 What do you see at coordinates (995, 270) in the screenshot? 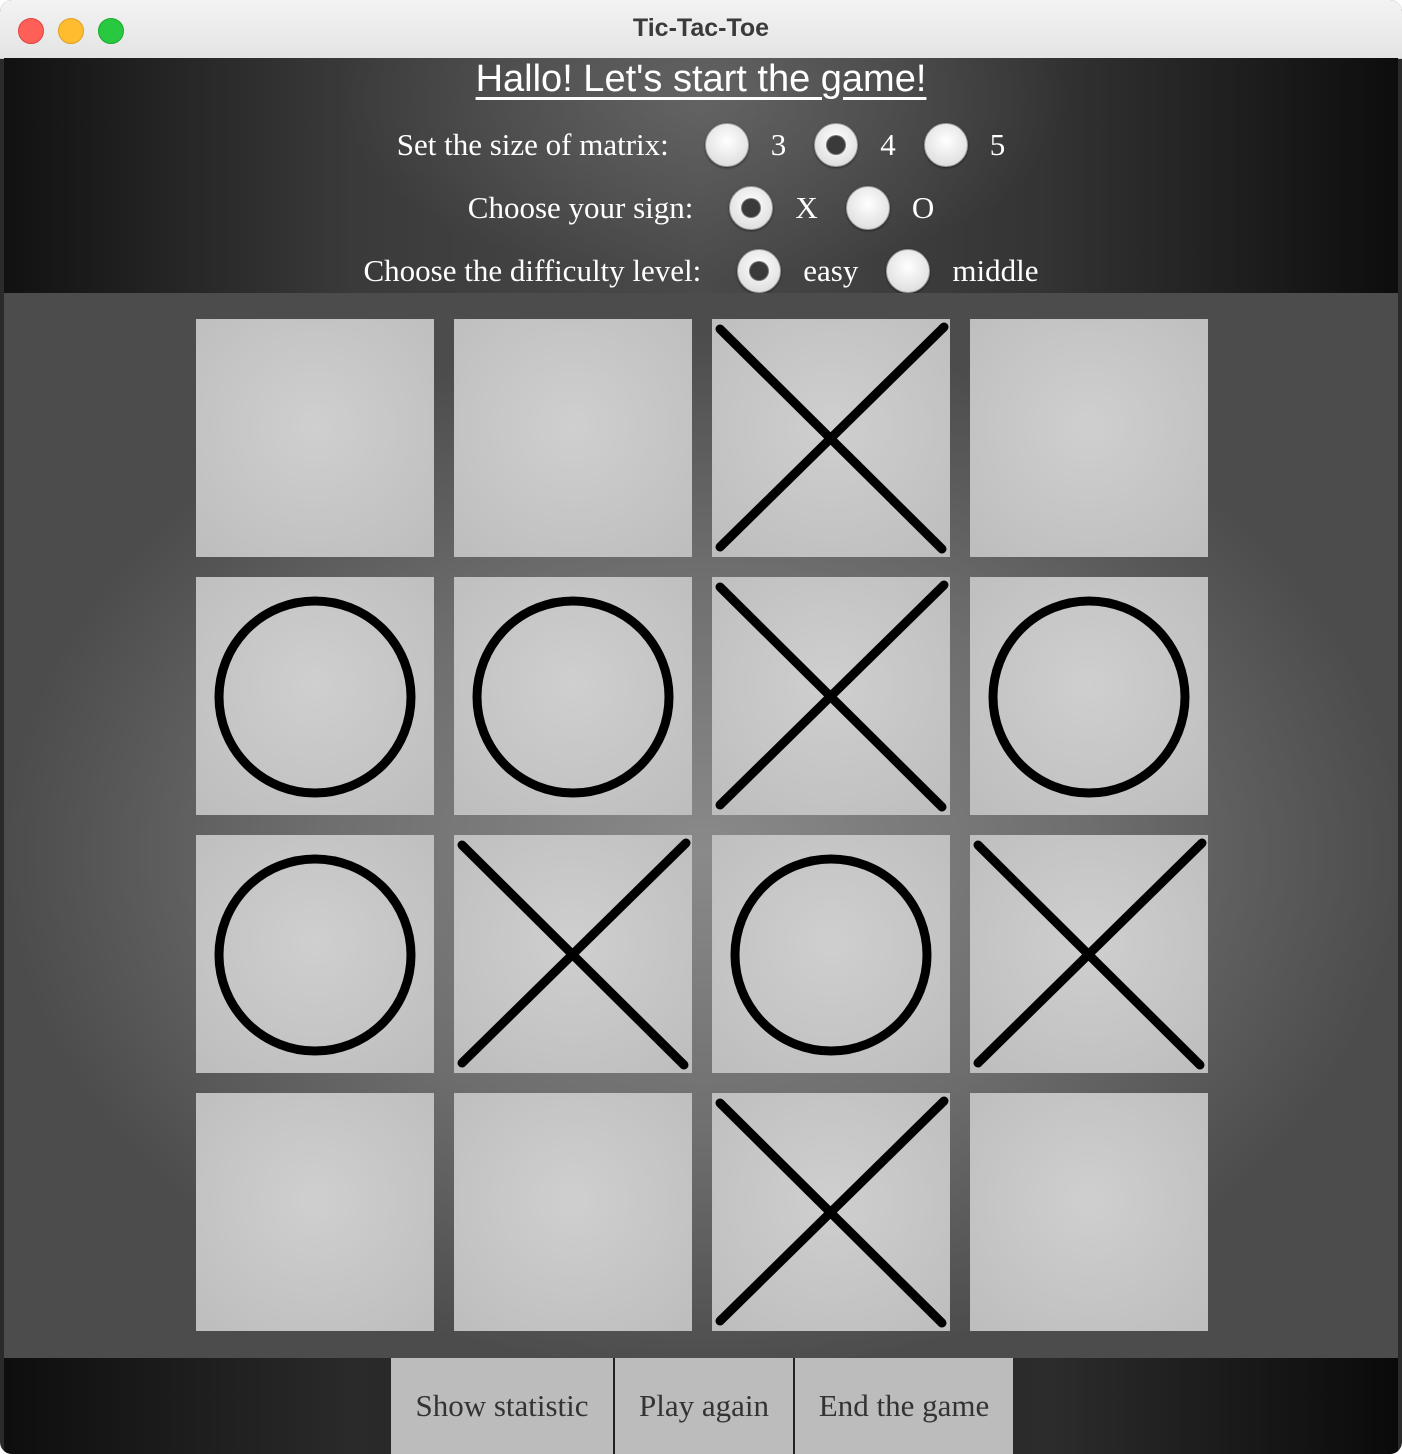
I see `difficulty-option-label: middle` at bounding box center [995, 270].